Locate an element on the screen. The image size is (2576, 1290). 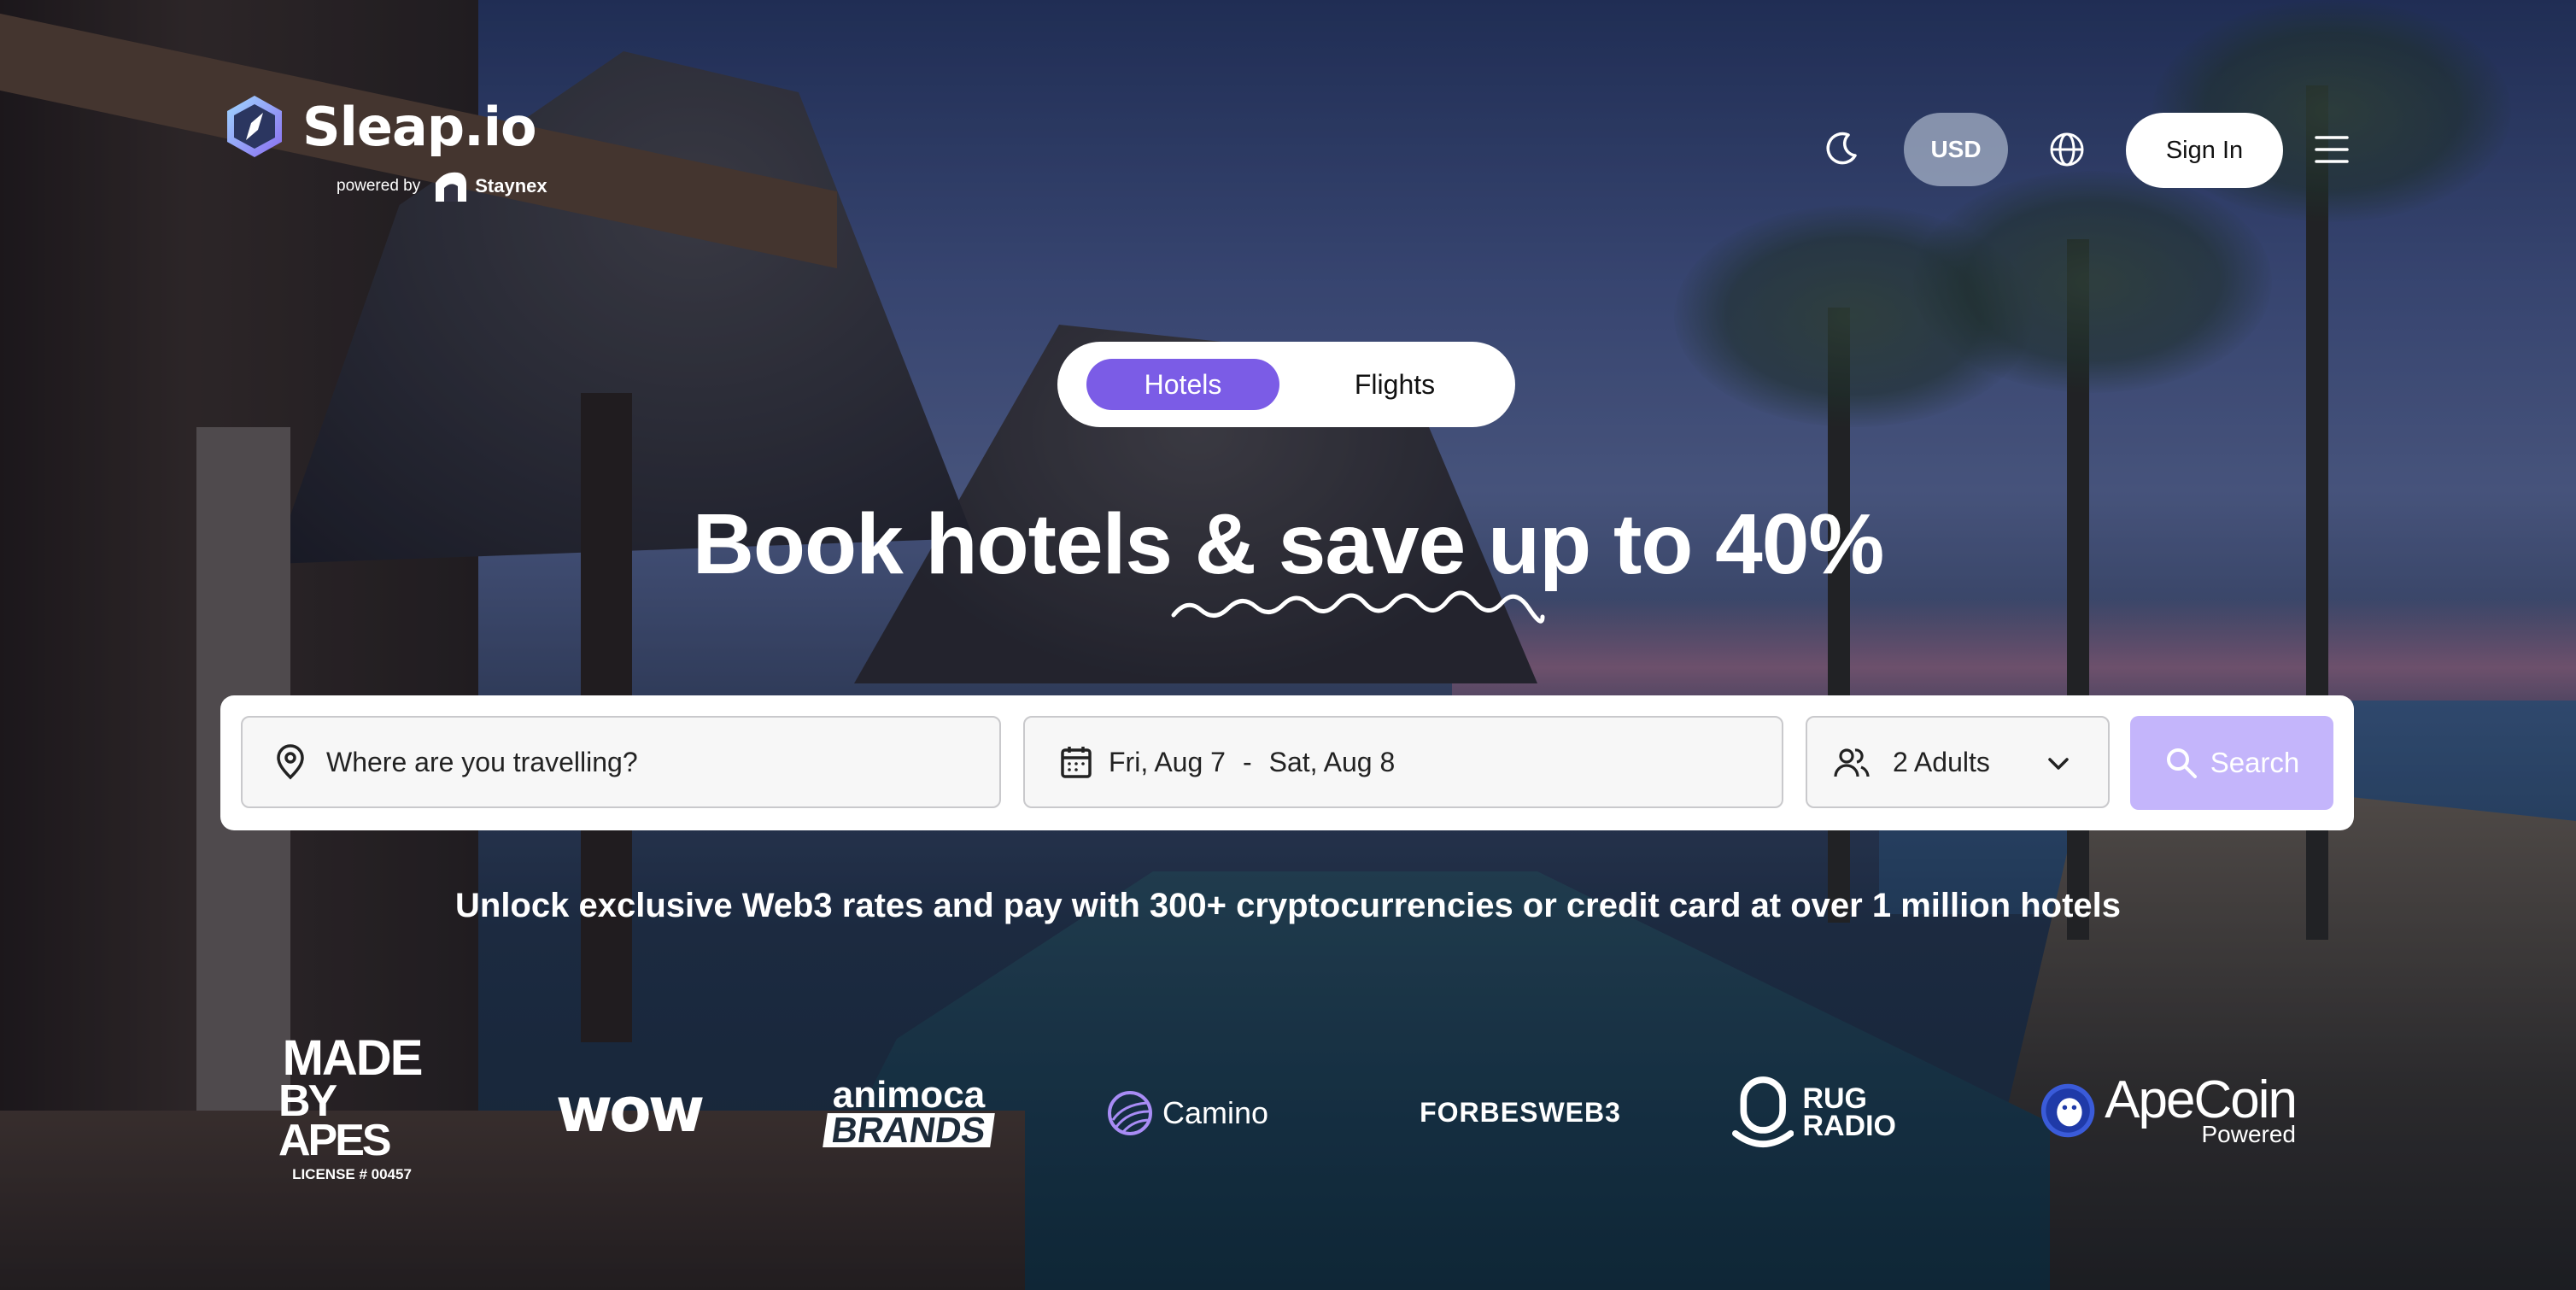
globe-icon is located at coordinates (2067, 149).